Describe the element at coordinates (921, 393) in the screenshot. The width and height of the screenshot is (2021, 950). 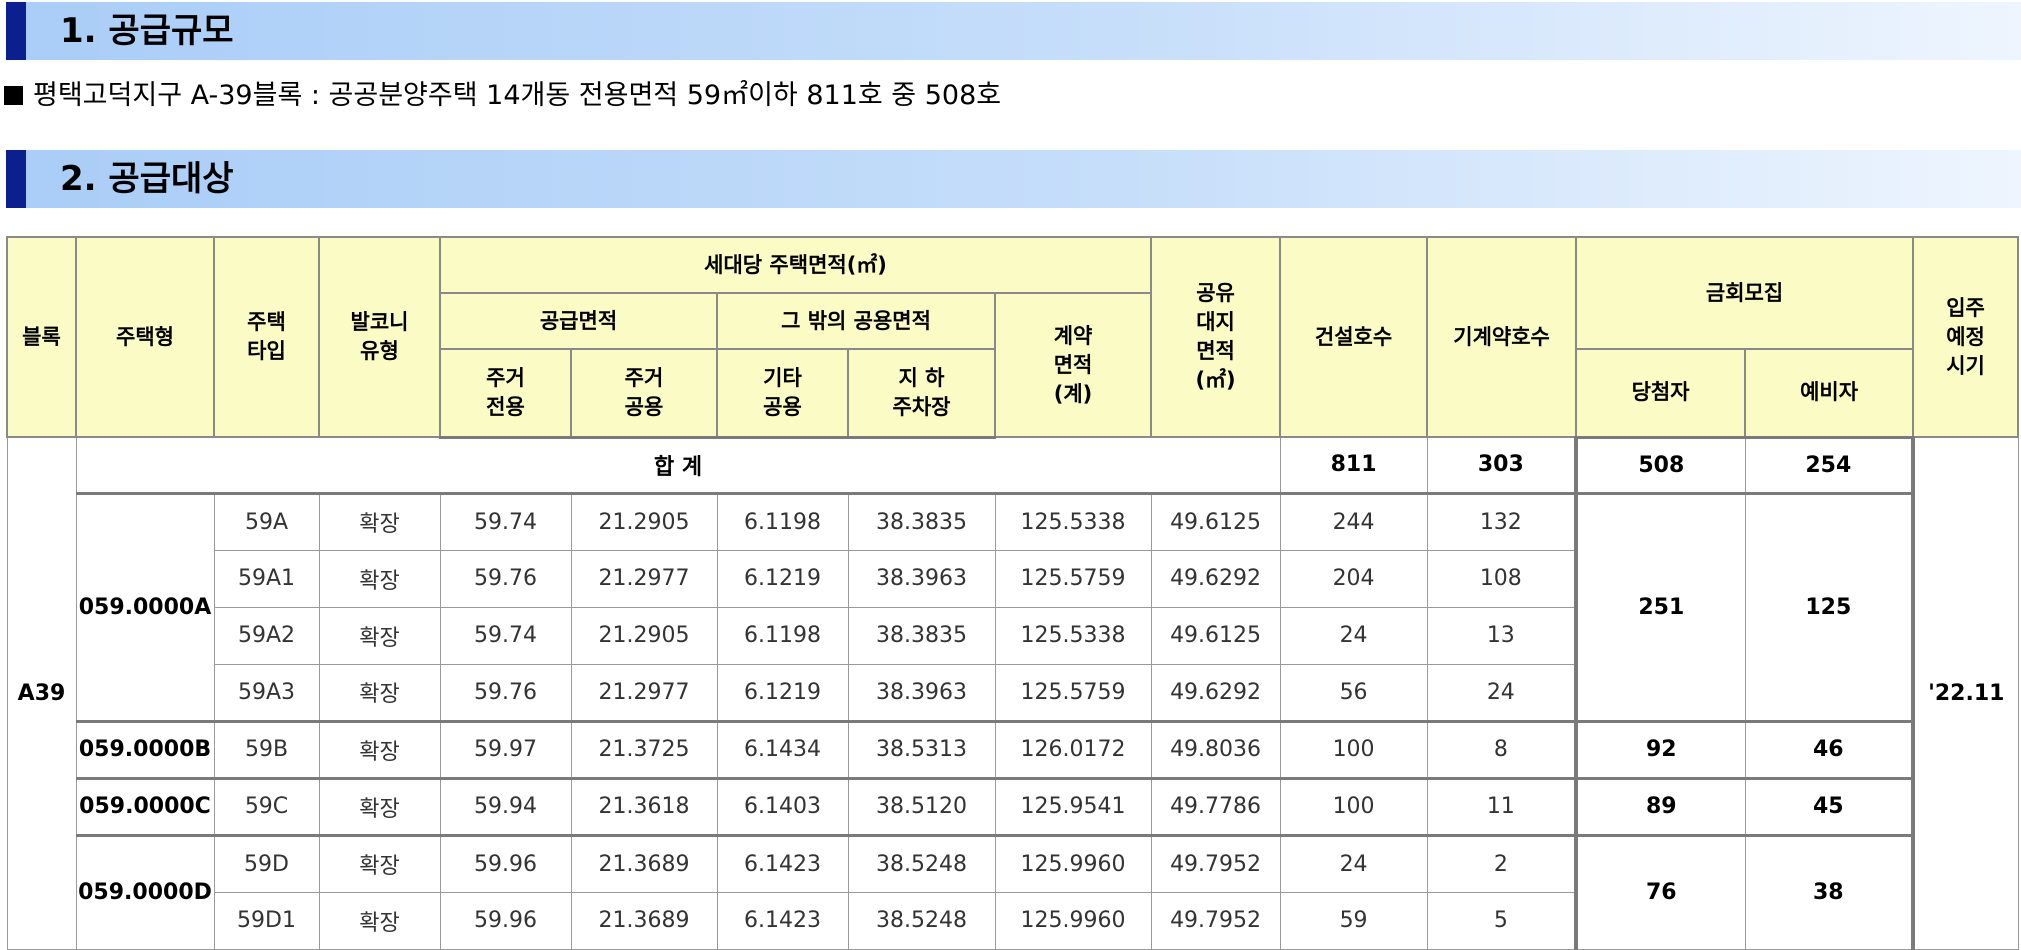
I see `header-underground-parking: 지 하 주차장` at that location.